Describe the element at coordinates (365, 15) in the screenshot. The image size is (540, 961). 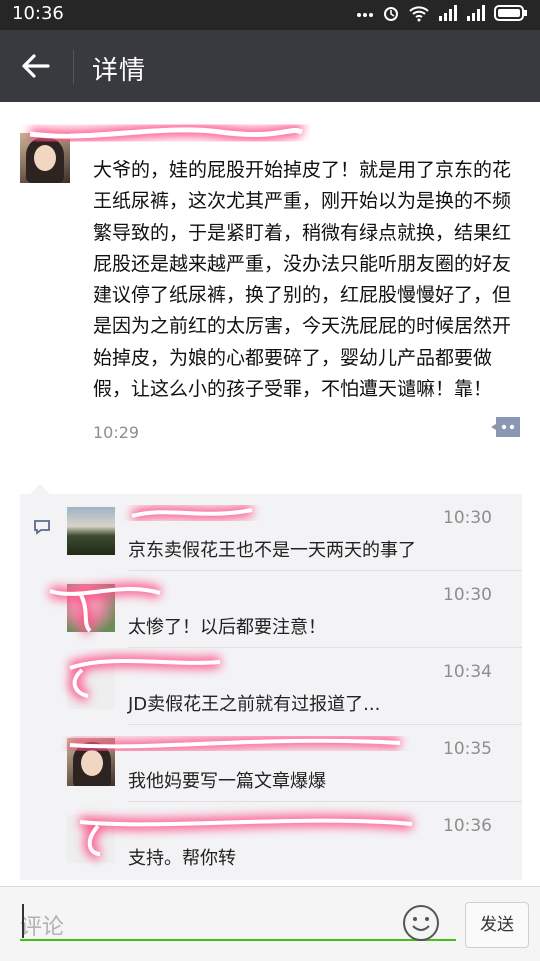
I see `more-dots-icon` at that location.